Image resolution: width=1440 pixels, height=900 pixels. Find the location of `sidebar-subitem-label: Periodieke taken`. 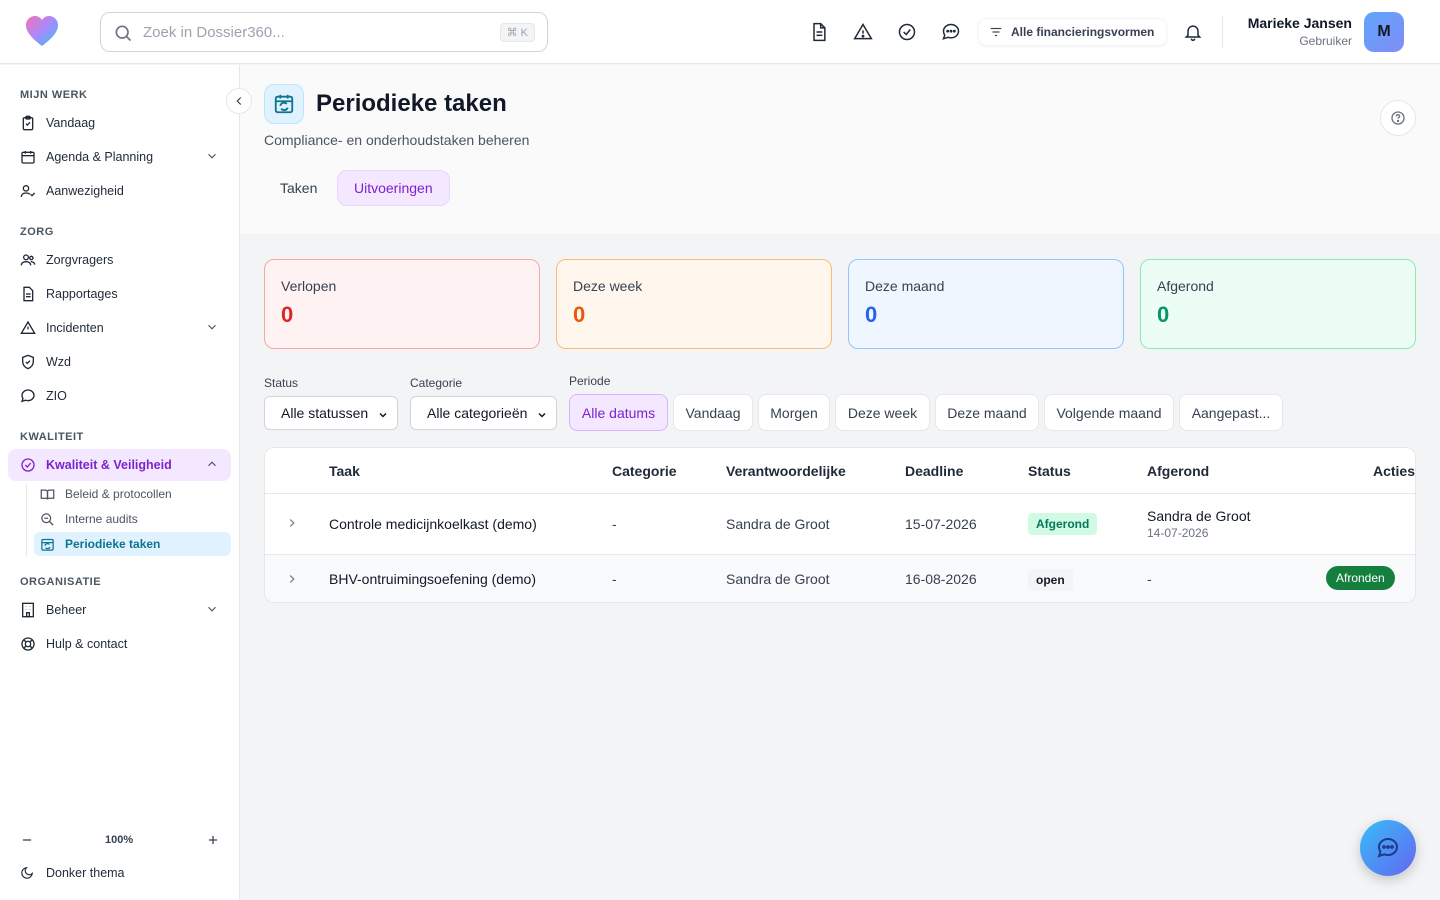

sidebar-subitem-label: Periodieke taken is located at coordinates (113, 544).